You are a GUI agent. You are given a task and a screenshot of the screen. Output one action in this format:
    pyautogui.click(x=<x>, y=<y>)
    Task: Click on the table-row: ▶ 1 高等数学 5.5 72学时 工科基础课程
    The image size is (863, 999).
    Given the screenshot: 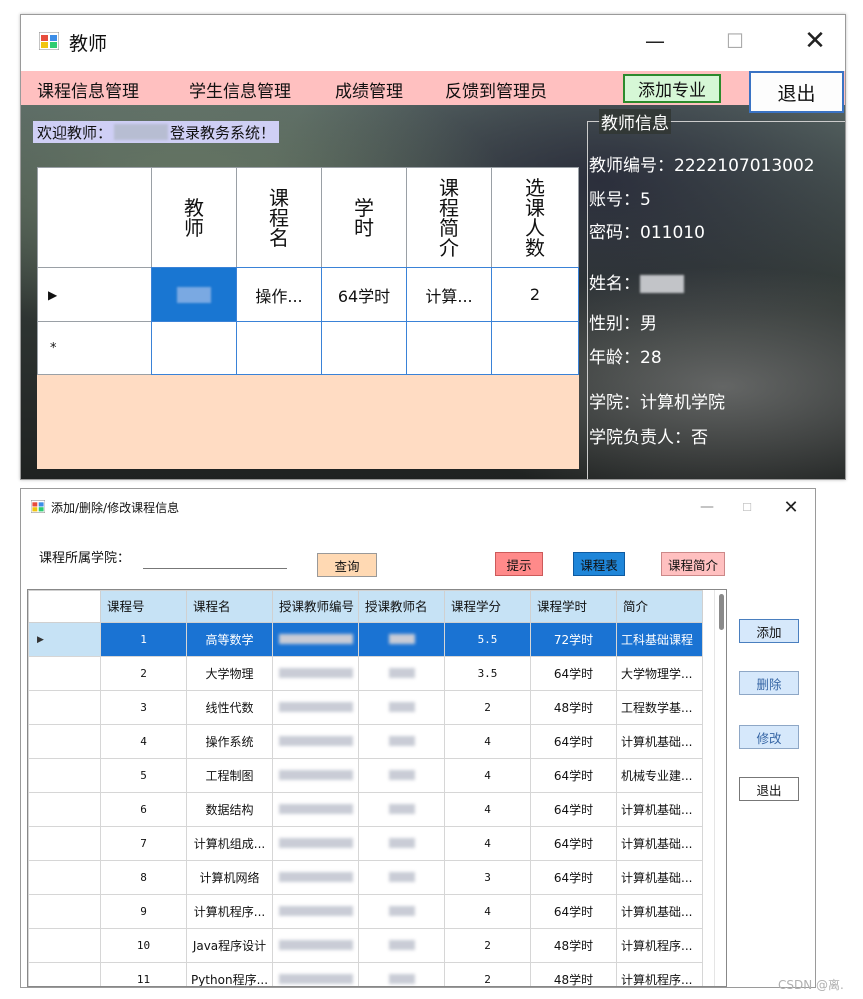 What is the action you would take?
    pyautogui.click(x=365, y=639)
    